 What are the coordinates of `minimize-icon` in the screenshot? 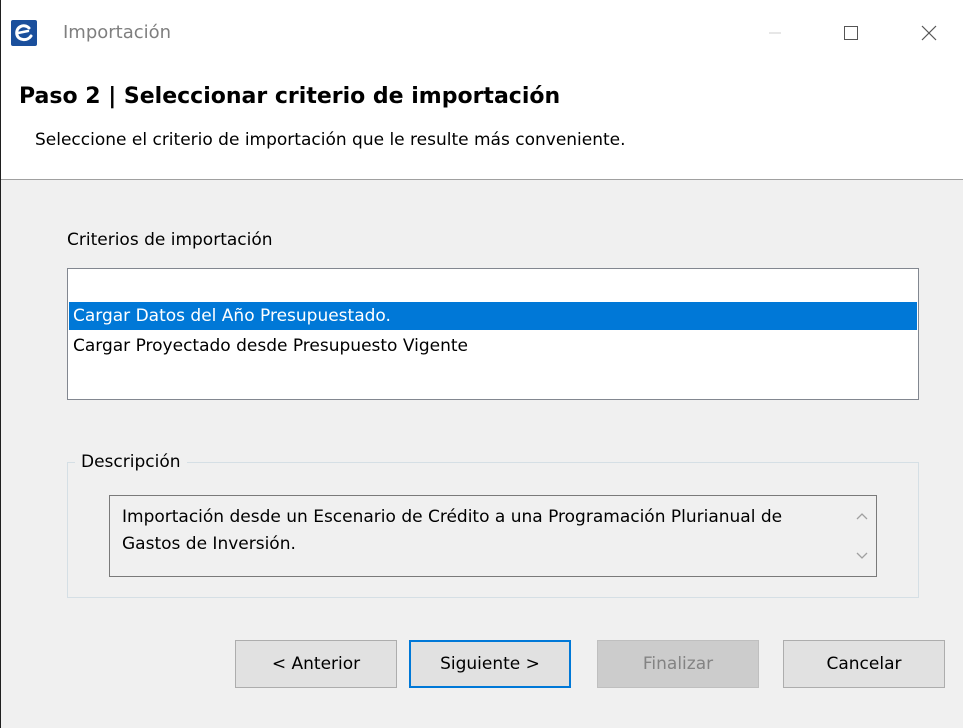 It's located at (775, 33).